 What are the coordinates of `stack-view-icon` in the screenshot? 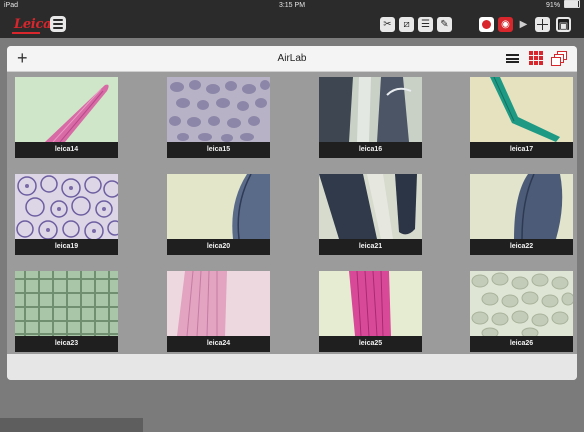 It's located at (559, 58).